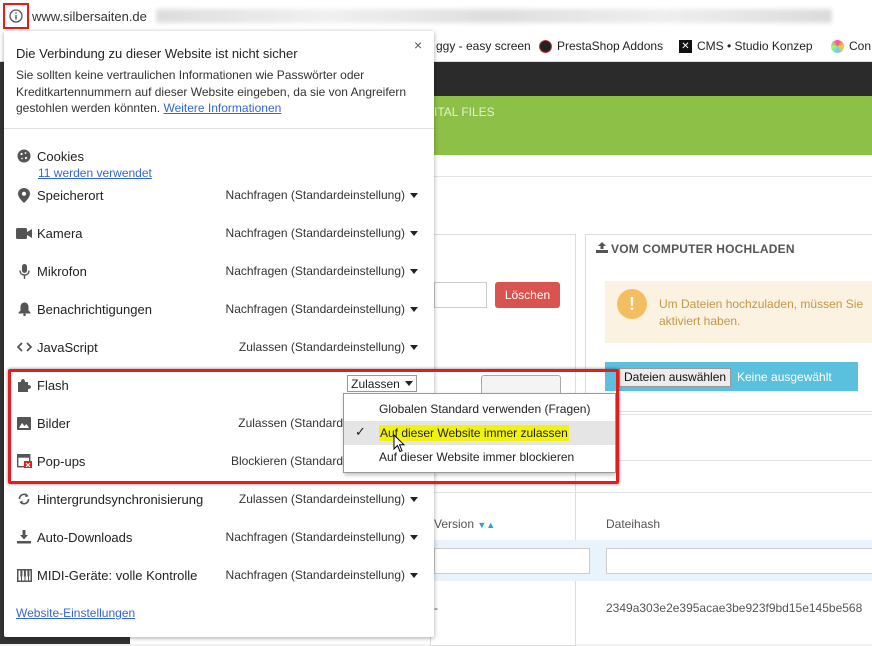  I want to click on site-info-button, so click(16, 16).